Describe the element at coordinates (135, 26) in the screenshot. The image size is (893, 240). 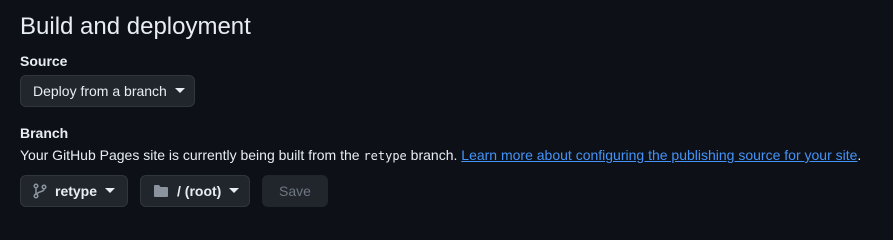
I see `section-title: Build and deployment` at that location.